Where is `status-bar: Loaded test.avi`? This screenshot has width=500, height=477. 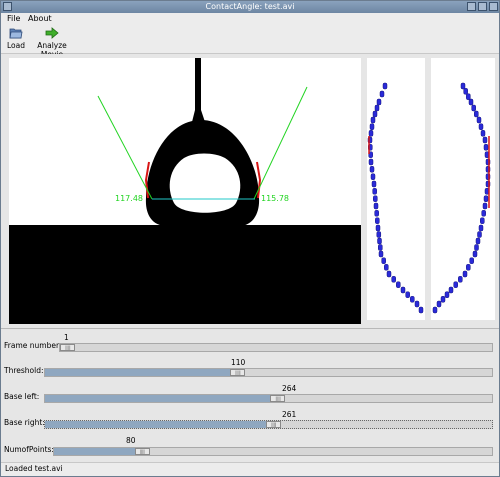 status-bar: Loaded test.avi is located at coordinates (250, 469).